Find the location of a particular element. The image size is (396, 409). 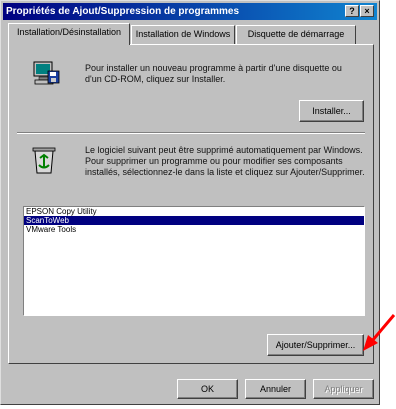

apply-button: Appliquer is located at coordinates (343, 389).